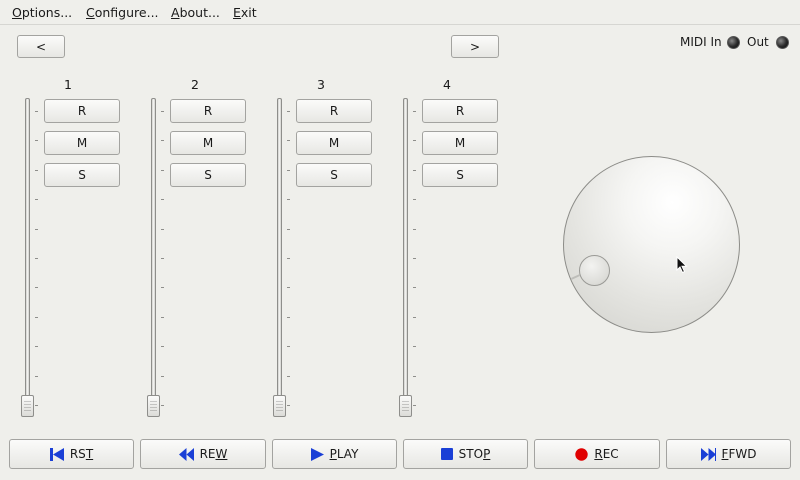  Describe the element at coordinates (708, 454) in the screenshot. I see `fast-forward-icon` at that location.